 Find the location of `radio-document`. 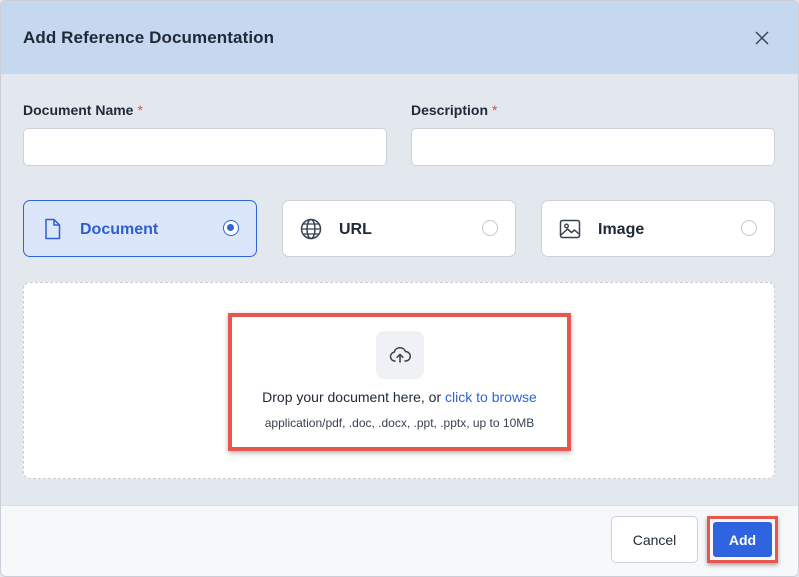

radio-document is located at coordinates (231, 228).